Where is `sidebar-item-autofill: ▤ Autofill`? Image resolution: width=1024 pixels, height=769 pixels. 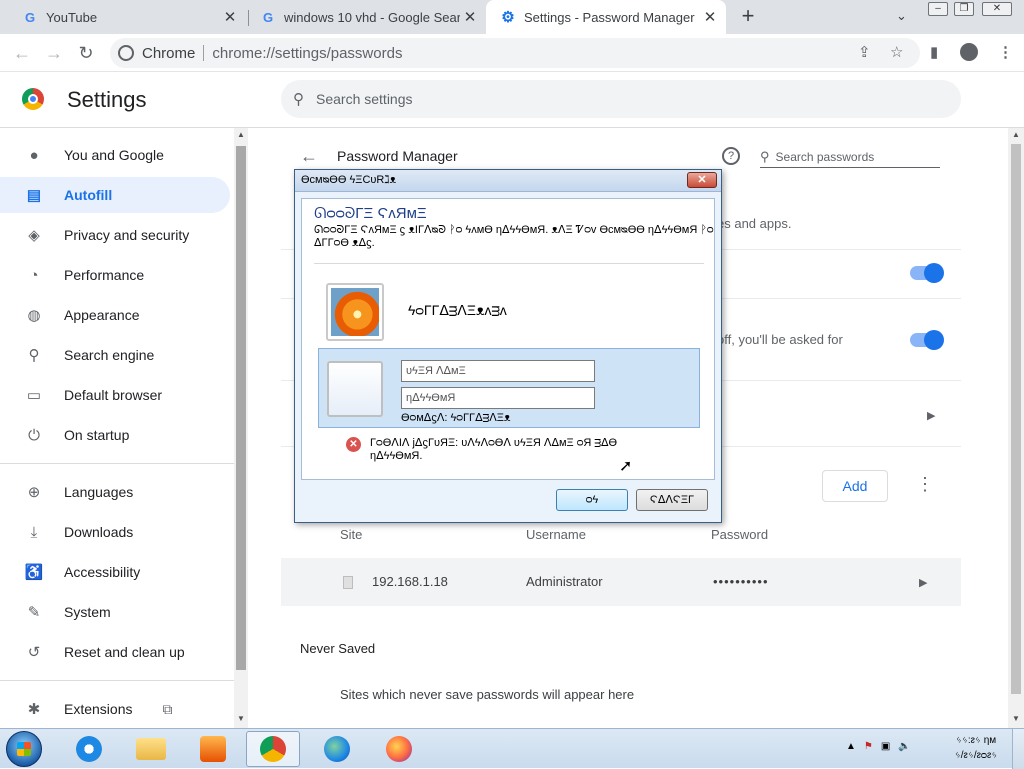 sidebar-item-autofill: ▤ Autofill is located at coordinates (115, 195).